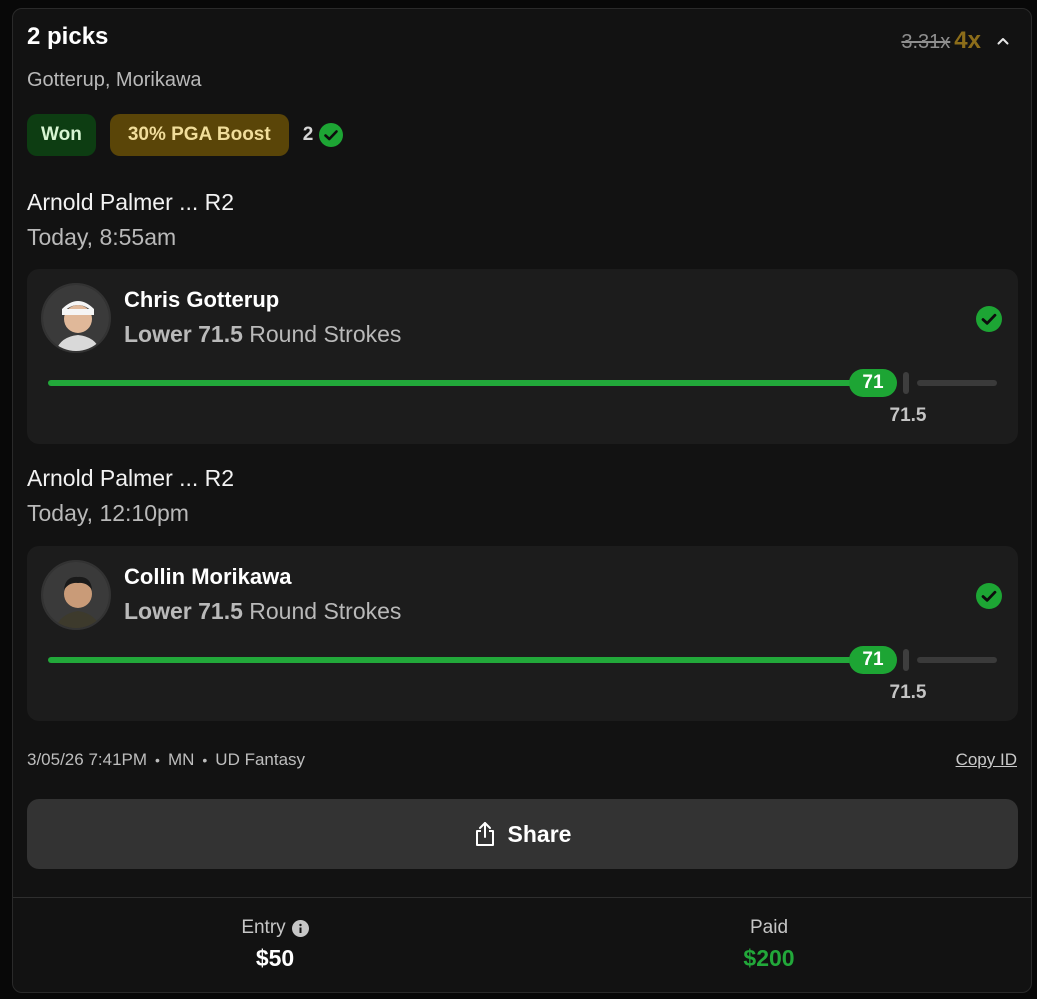 This screenshot has width=1037, height=999. Describe the element at coordinates (87, 759) in the screenshot. I see `entry-datetime: 3/05/26 7:41PM` at that location.